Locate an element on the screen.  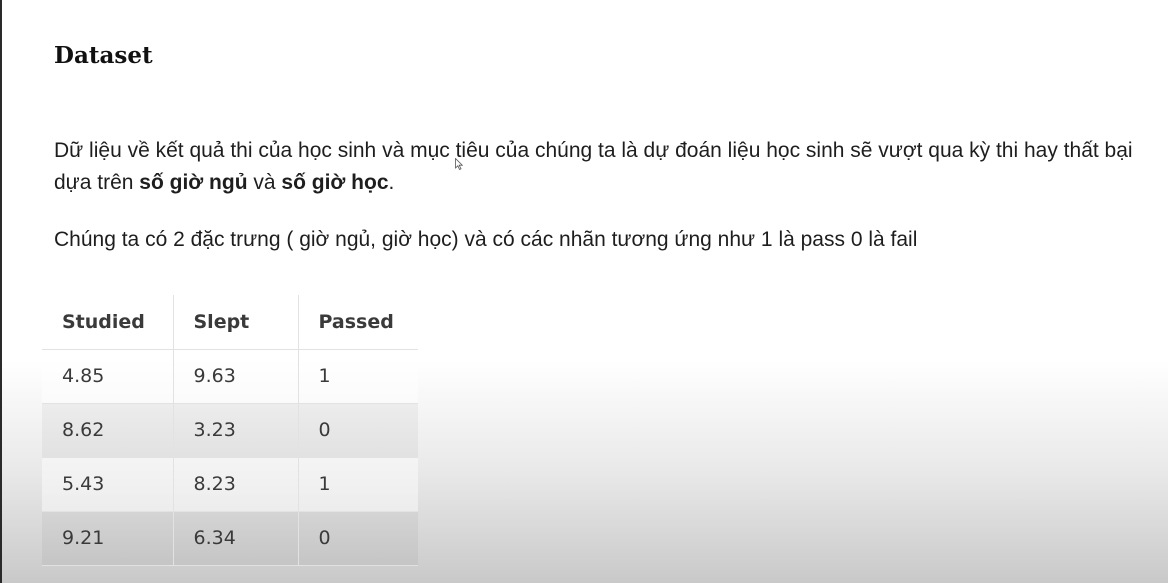
table-row: 9.21 6.34 0 is located at coordinates (230, 538).